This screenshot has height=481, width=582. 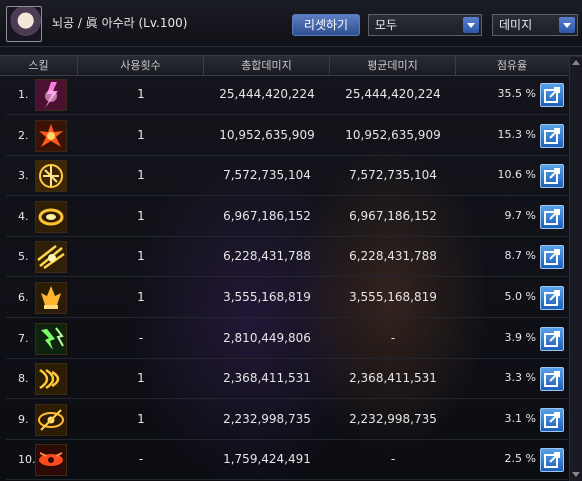 I want to click on average-damage: 6,967,186,152, so click(x=393, y=215).